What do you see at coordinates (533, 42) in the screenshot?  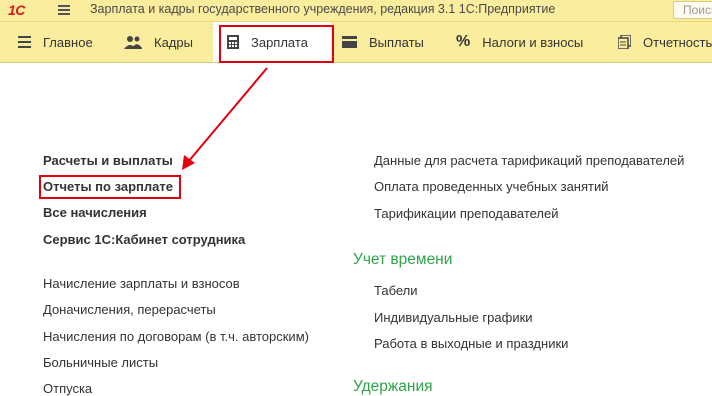 I see `tab-label: Налоги и взносы` at bounding box center [533, 42].